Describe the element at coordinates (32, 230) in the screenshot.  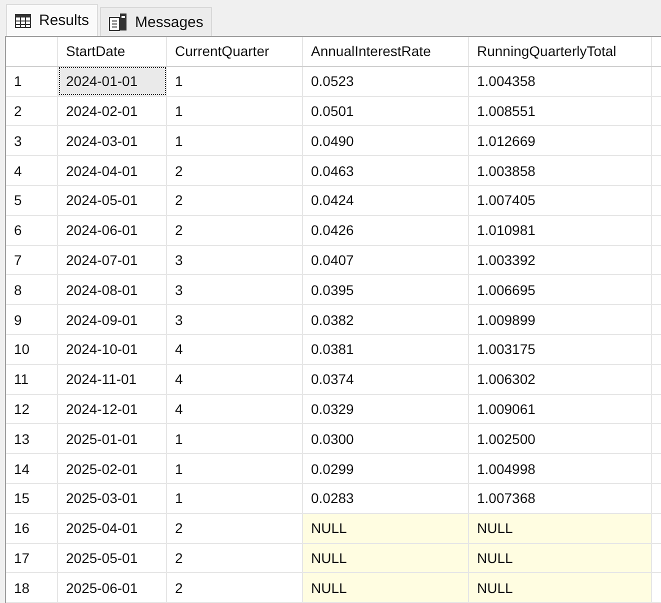
I see `row-number: 6` at that location.